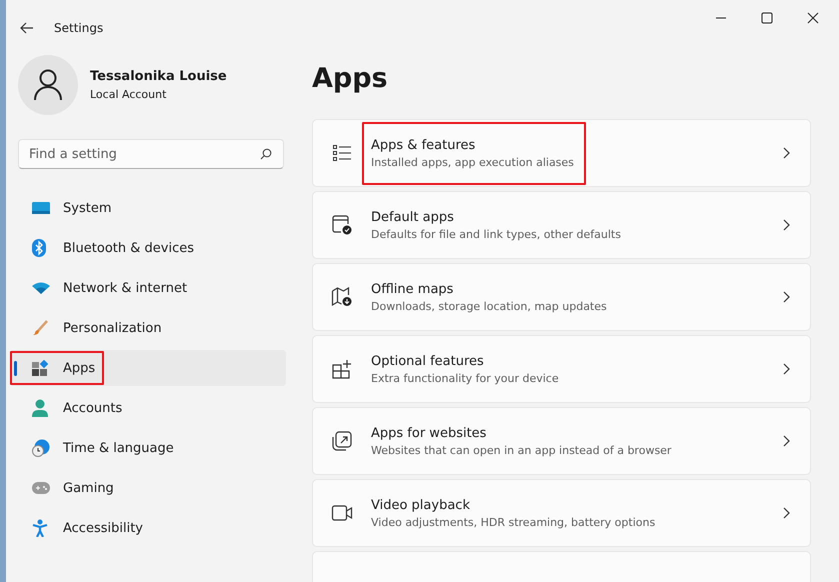  I want to click on settings-card: Apps for websites Websites that can open in an app instead of a browser, so click(561, 441).